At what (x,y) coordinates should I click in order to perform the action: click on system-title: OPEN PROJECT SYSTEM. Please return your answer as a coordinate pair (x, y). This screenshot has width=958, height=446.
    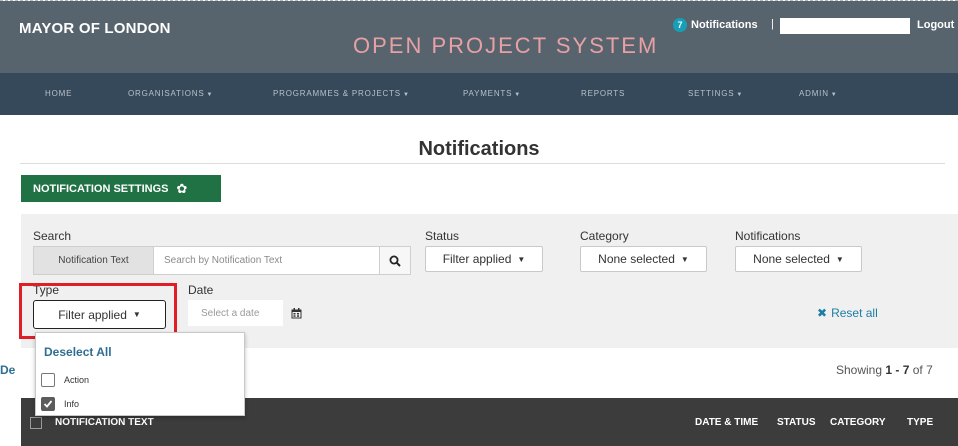
    Looking at the image, I should click on (506, 45).